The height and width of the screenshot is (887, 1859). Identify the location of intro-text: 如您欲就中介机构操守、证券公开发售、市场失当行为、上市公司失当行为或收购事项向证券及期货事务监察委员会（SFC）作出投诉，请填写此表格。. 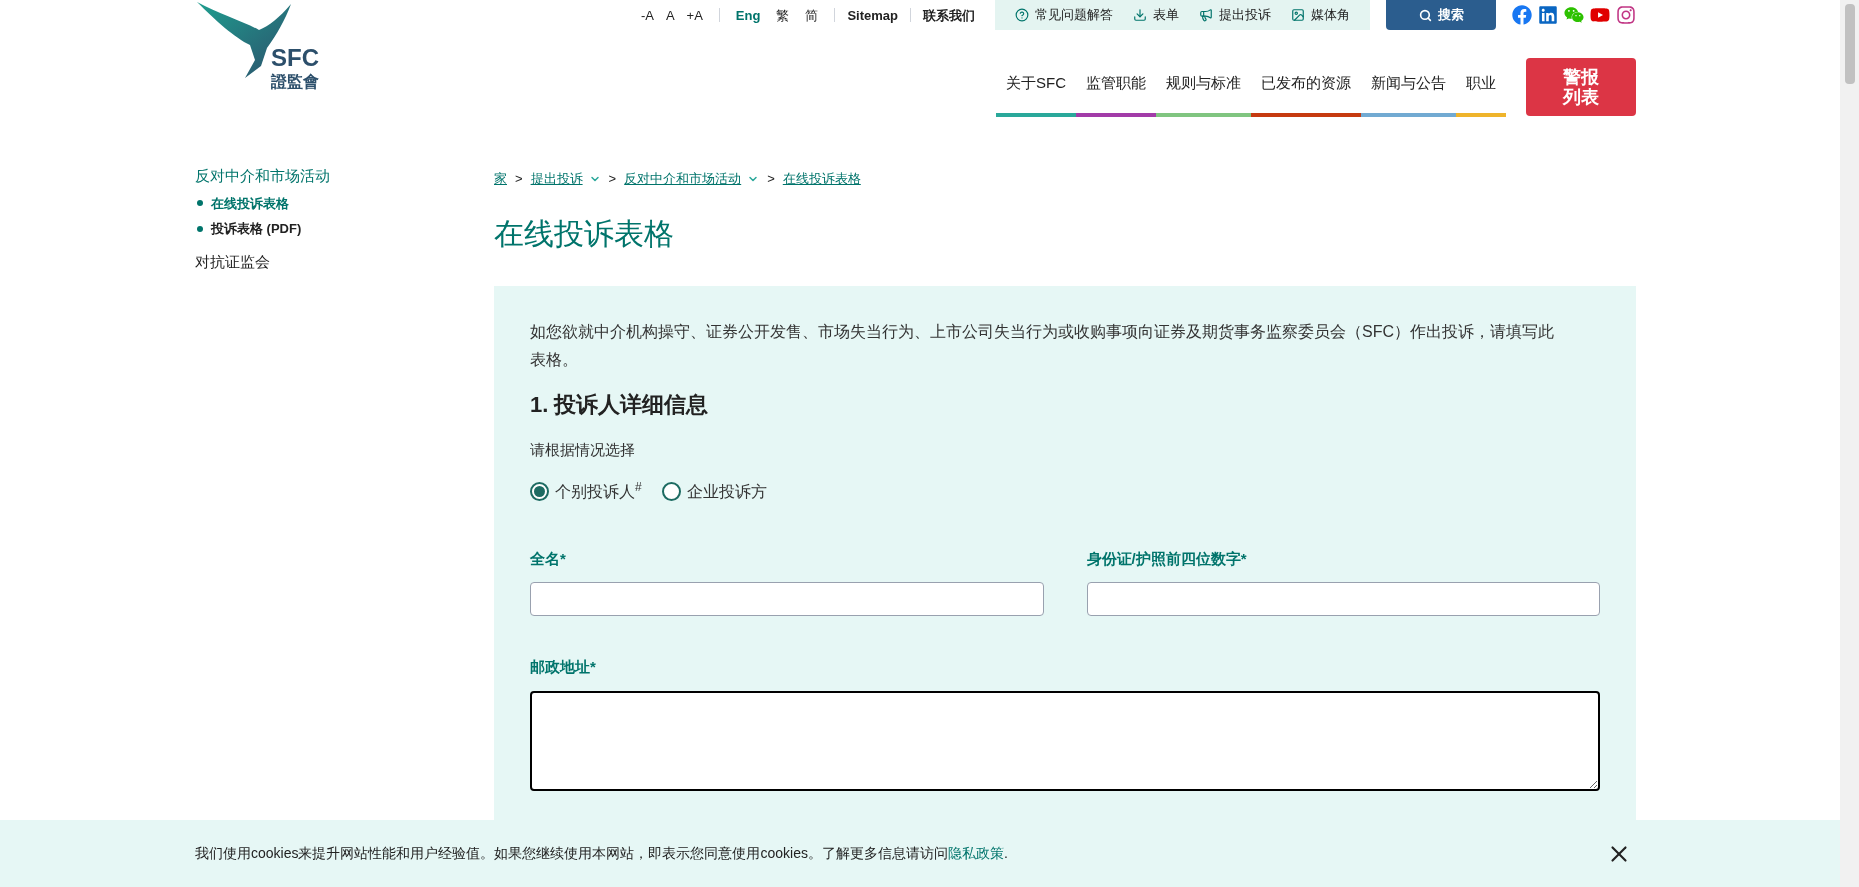
(1042, 346).